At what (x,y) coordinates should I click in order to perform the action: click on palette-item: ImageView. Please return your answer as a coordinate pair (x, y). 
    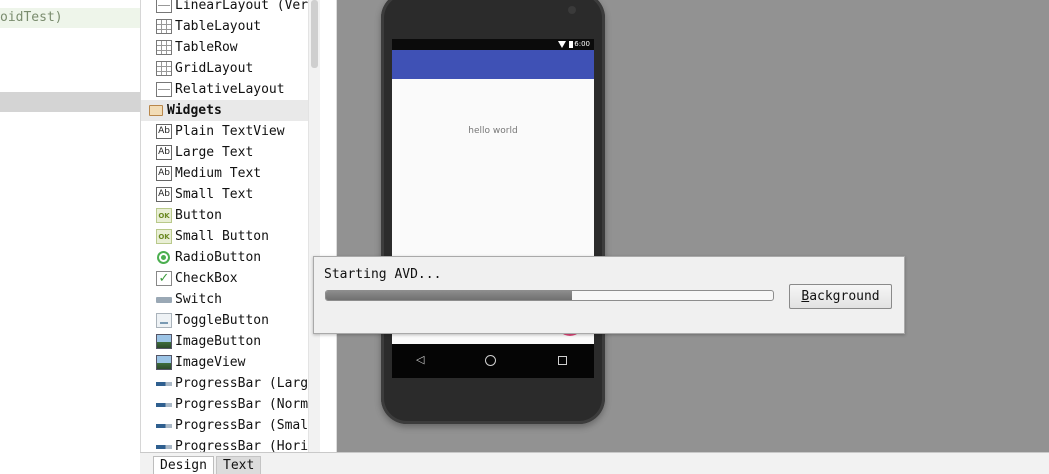
    Looking at the image, I should click on (224, 362).